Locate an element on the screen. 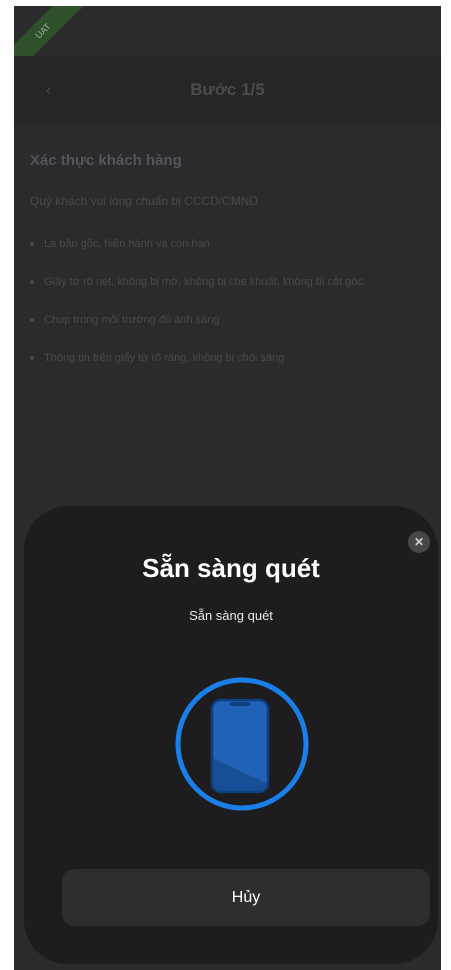  list-item: Là bản gốc, hiện hành và còn hạn is located at coordinates (226, 244).